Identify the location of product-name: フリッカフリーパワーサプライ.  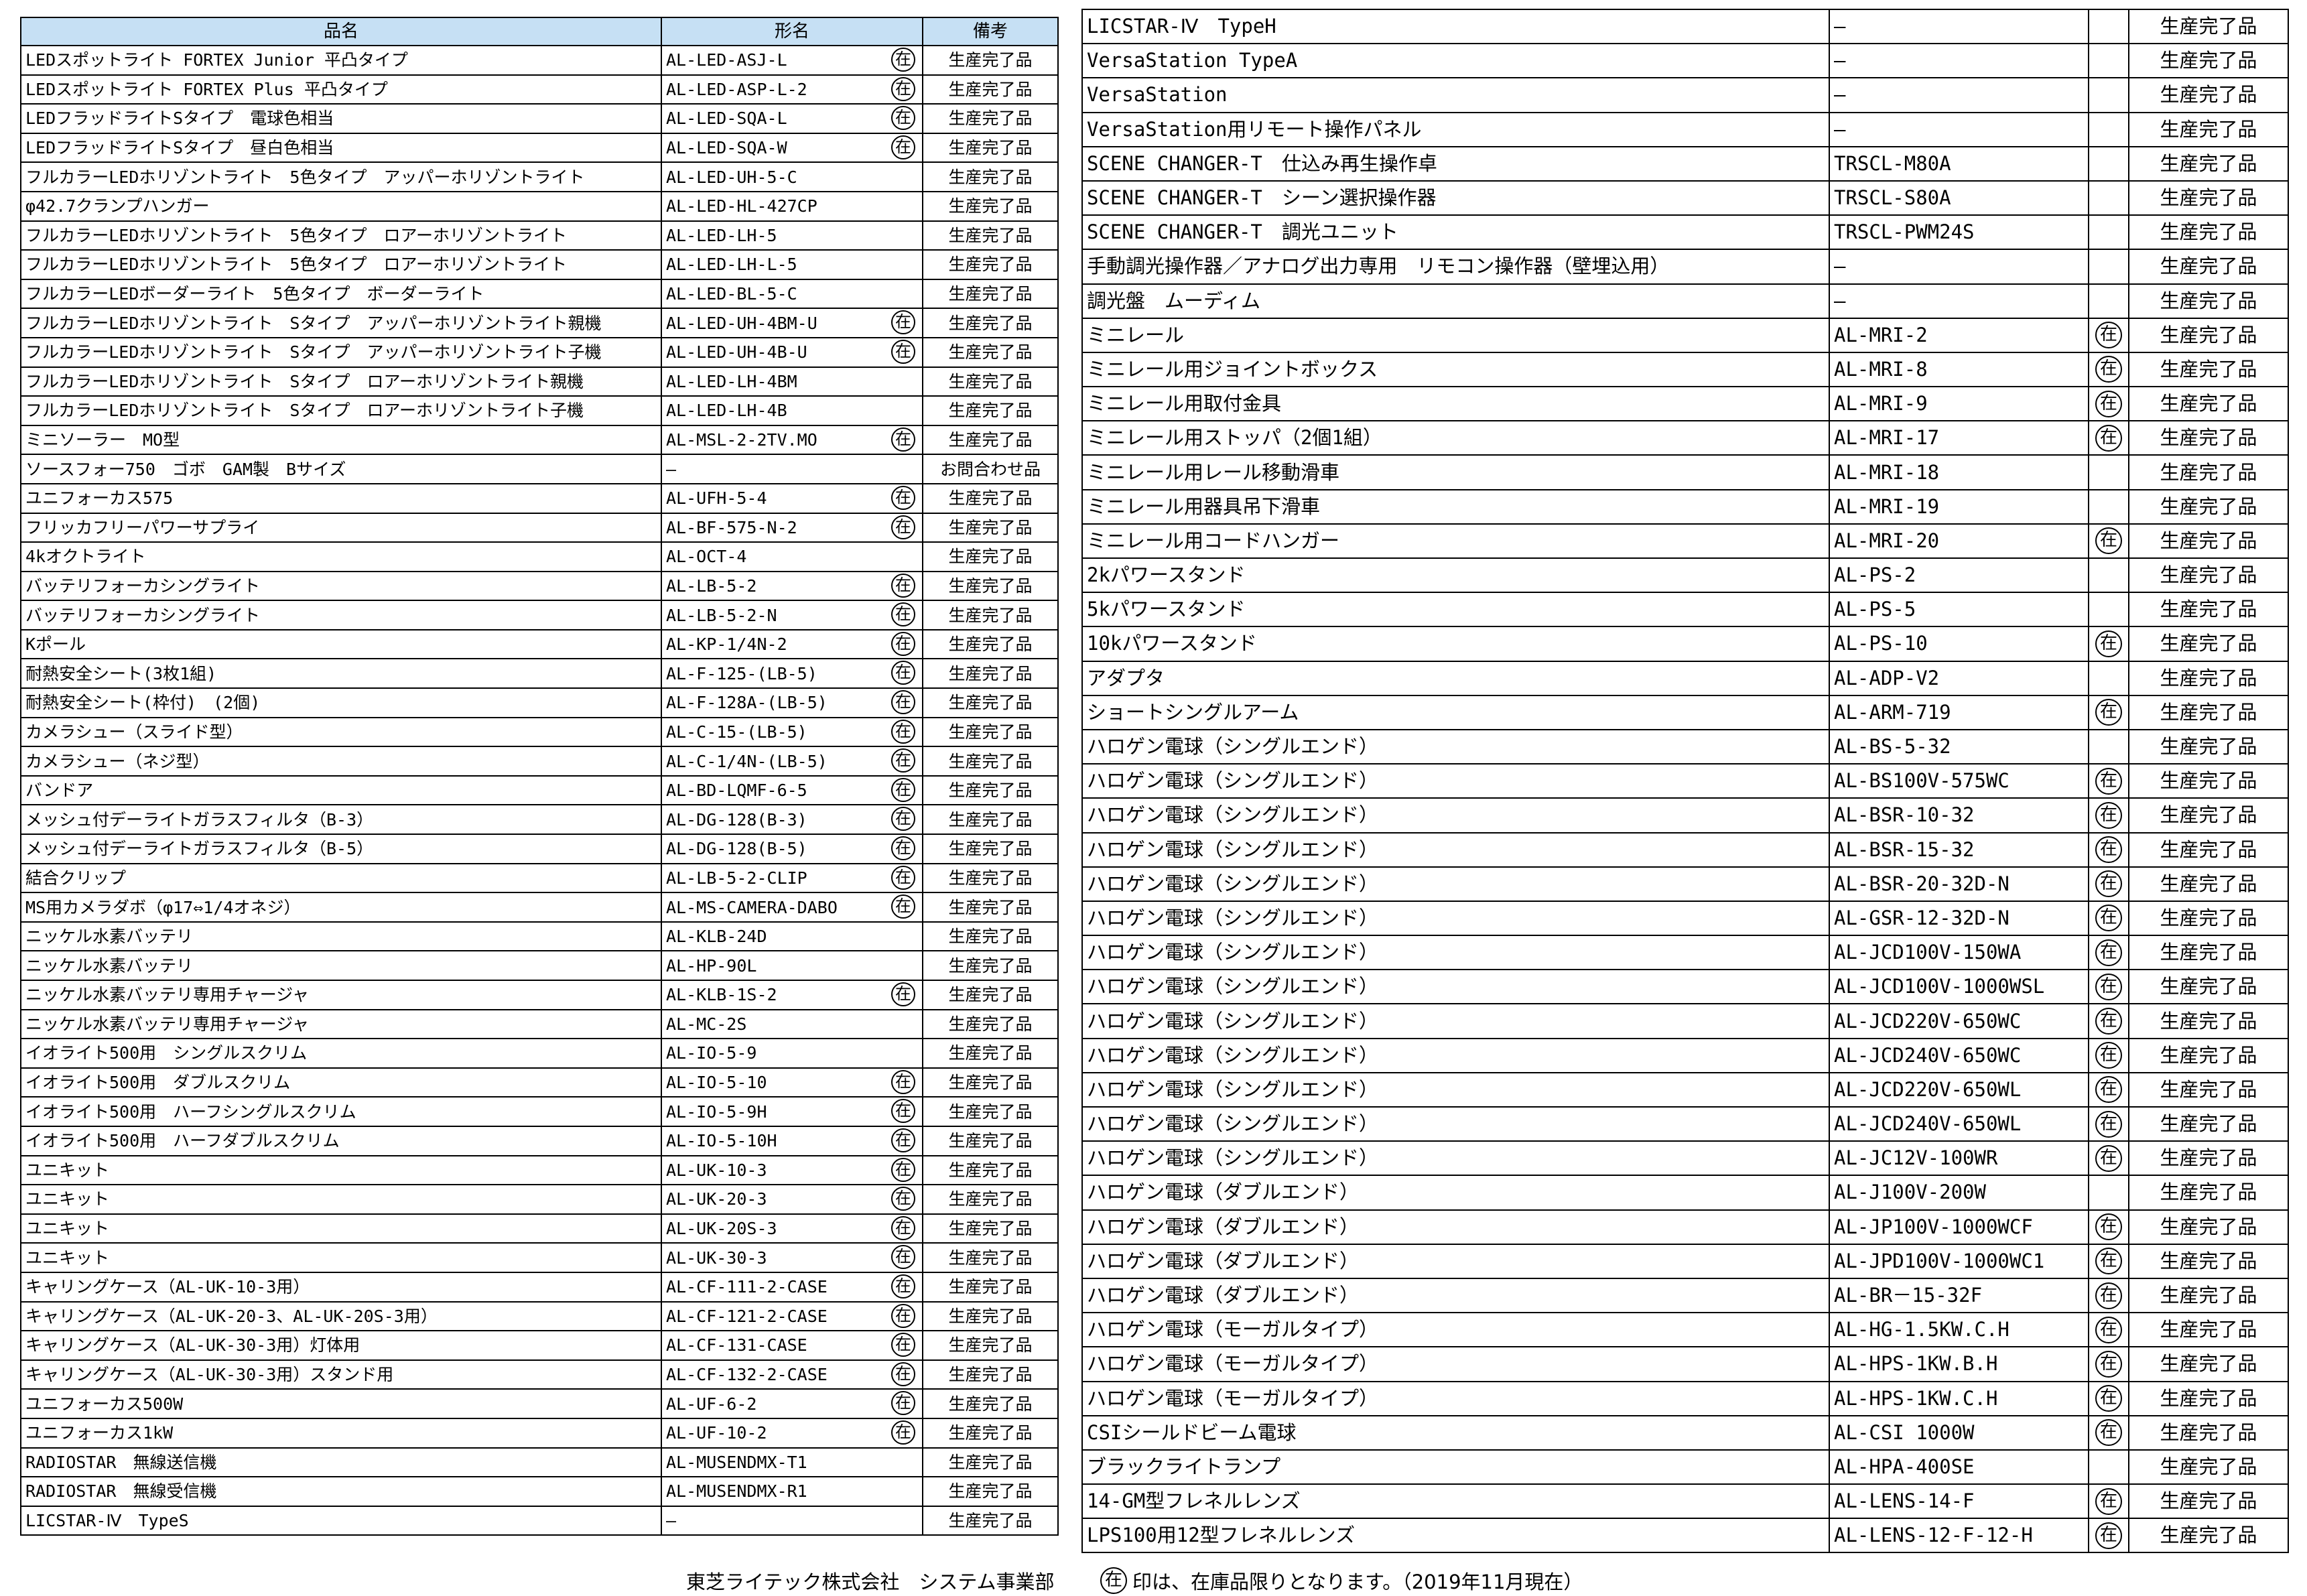
(341, 527).